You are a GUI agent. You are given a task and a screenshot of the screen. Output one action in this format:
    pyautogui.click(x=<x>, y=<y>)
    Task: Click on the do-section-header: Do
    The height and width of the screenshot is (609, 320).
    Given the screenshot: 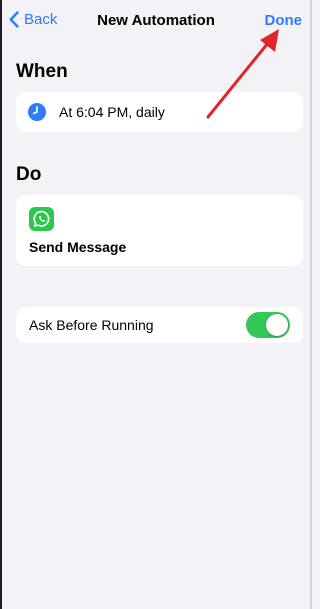 What is the action you would take?
    pyautogui.click(x=29, y=174)
    